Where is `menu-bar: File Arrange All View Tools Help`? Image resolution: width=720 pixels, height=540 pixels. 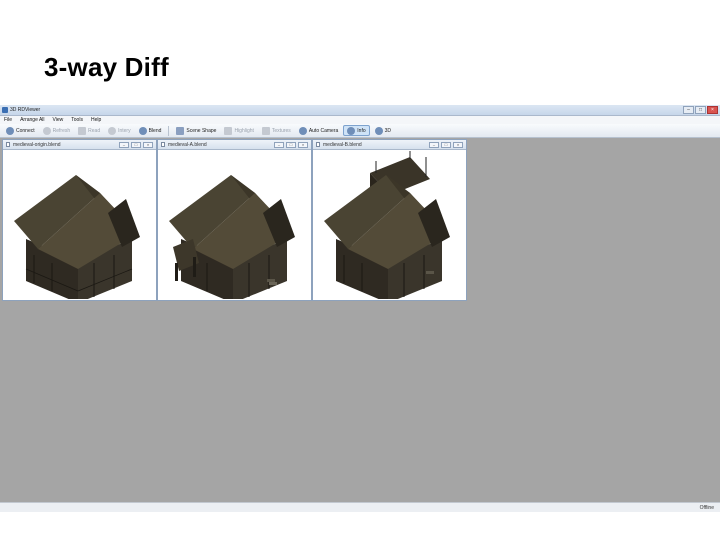 menu-bar: File Arrange All View Tools Help is located at coordinates (360, 120).